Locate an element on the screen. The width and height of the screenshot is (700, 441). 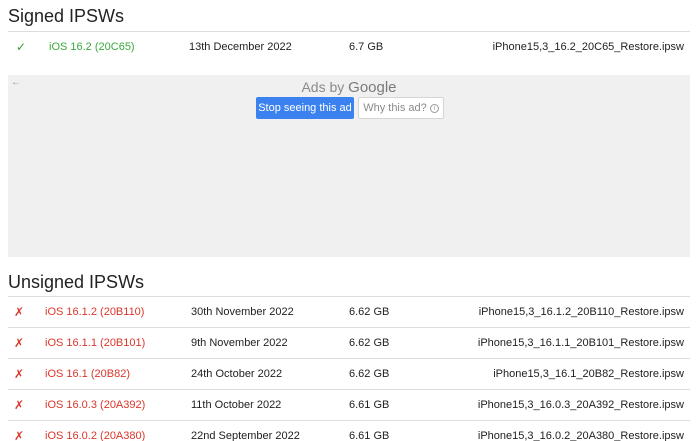
ipsw-filename: iPhone15,3_16.1_20B82_Restore.ipsw is located at coordinates (588, 374).